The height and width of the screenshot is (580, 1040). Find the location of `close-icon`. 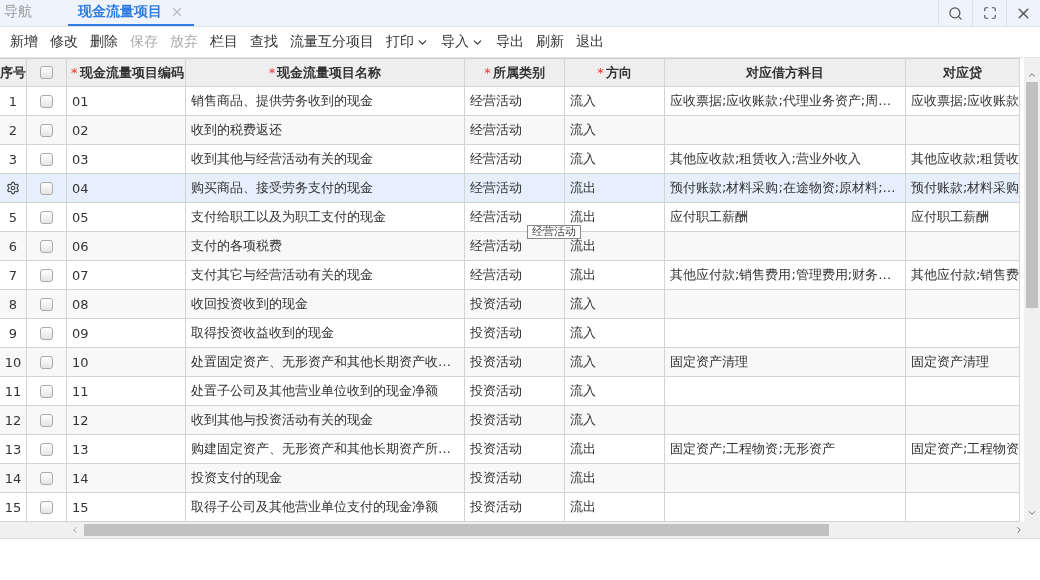

close-icon is located at coordinates (177, 12).